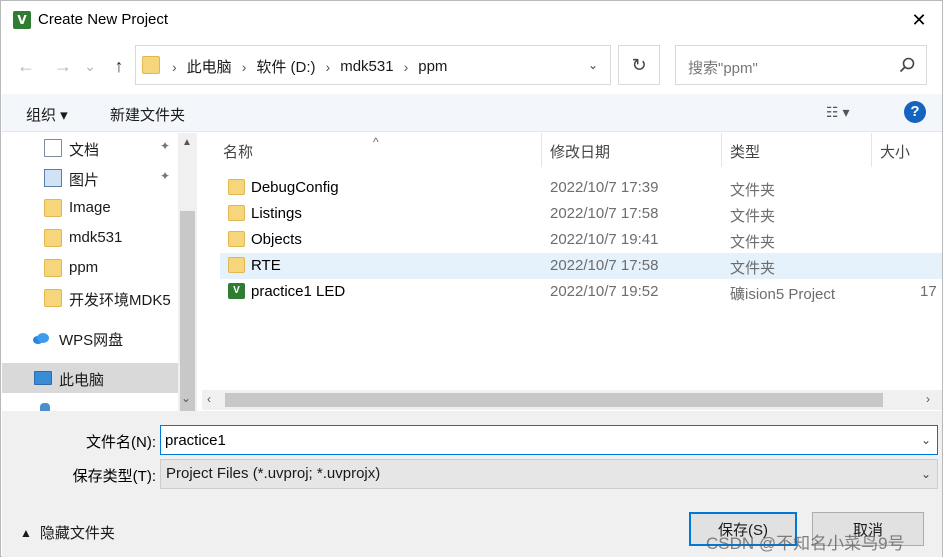 Image resolution: width=943 pixels, height=557 pixels. I want to click on sidebar-item-label: 文档, so click(84, 150).